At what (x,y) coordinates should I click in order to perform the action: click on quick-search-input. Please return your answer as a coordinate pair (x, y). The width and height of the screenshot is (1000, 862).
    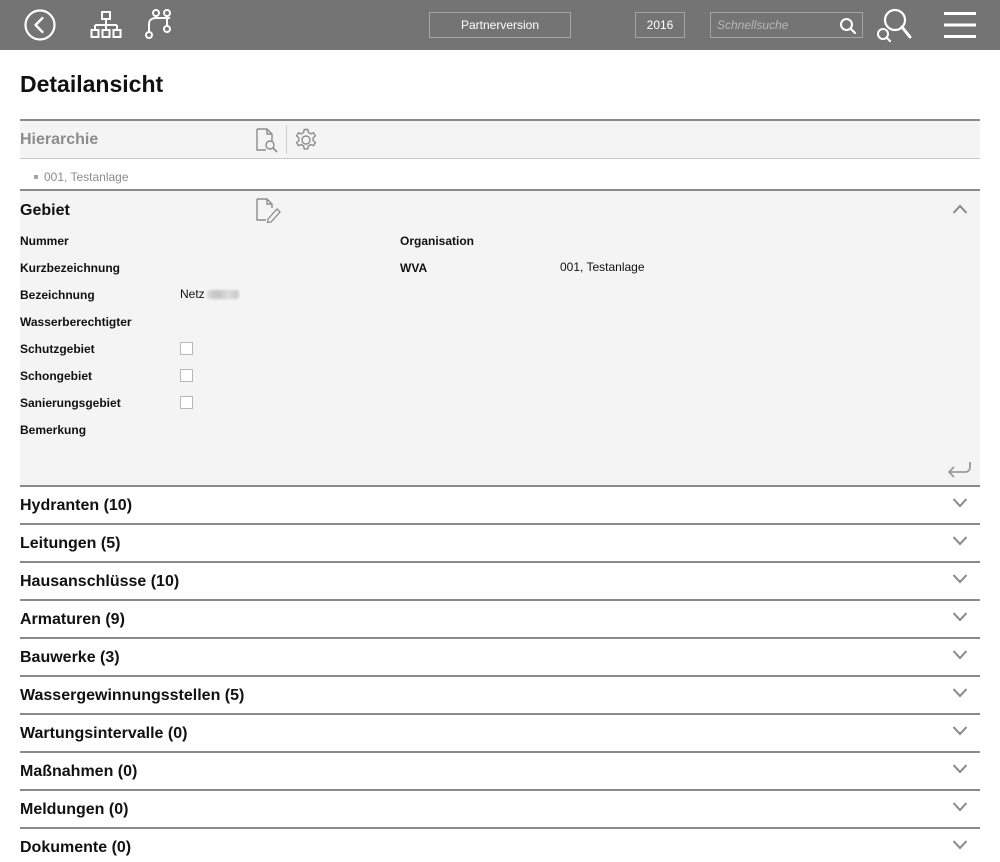
    Looking at the image, I should click on (776, 25).